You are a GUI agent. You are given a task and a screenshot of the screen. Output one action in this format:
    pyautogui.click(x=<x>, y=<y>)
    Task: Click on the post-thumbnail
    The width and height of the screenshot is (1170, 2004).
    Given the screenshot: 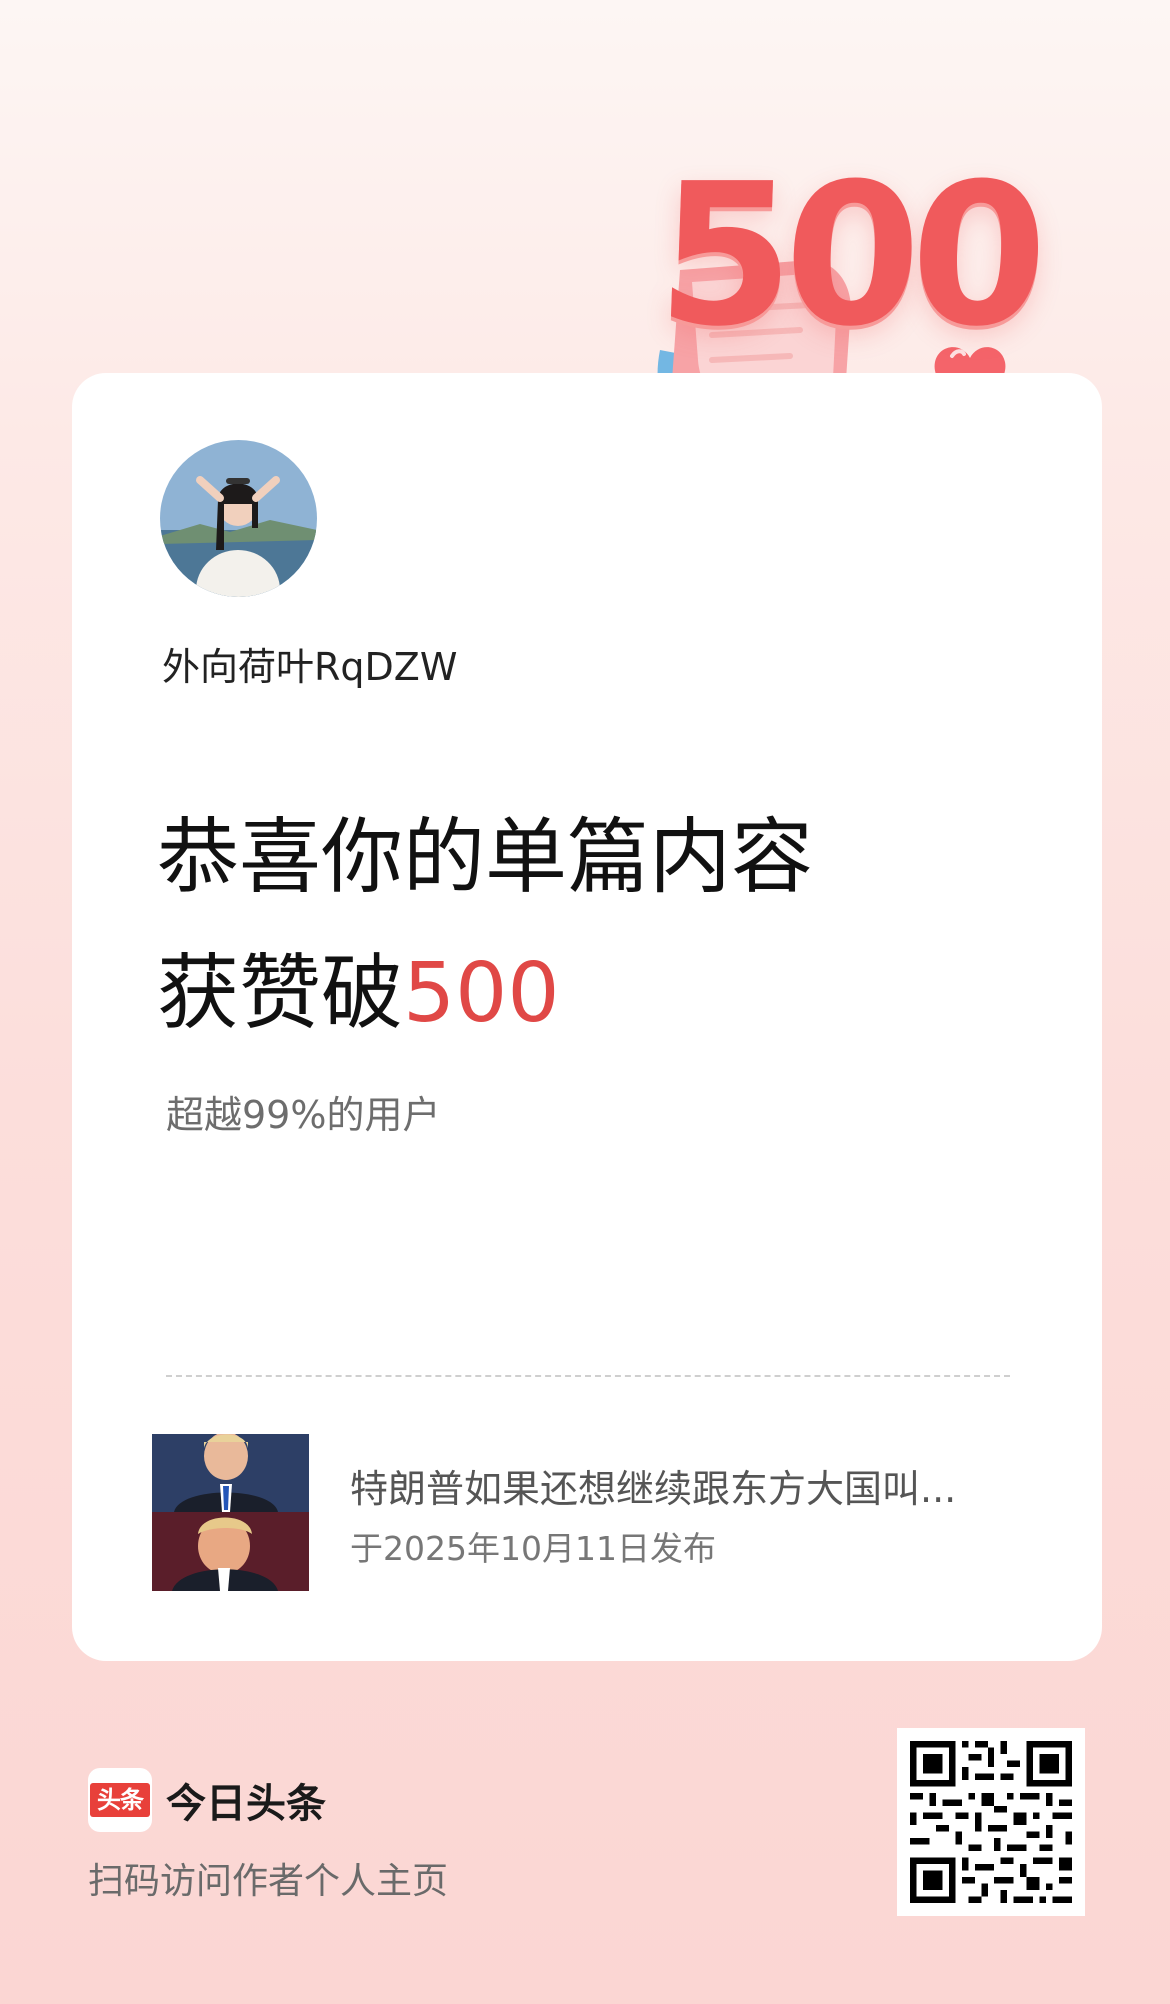 What is the action you would take?
    pyautogui.click(x=230, y=1512)
    